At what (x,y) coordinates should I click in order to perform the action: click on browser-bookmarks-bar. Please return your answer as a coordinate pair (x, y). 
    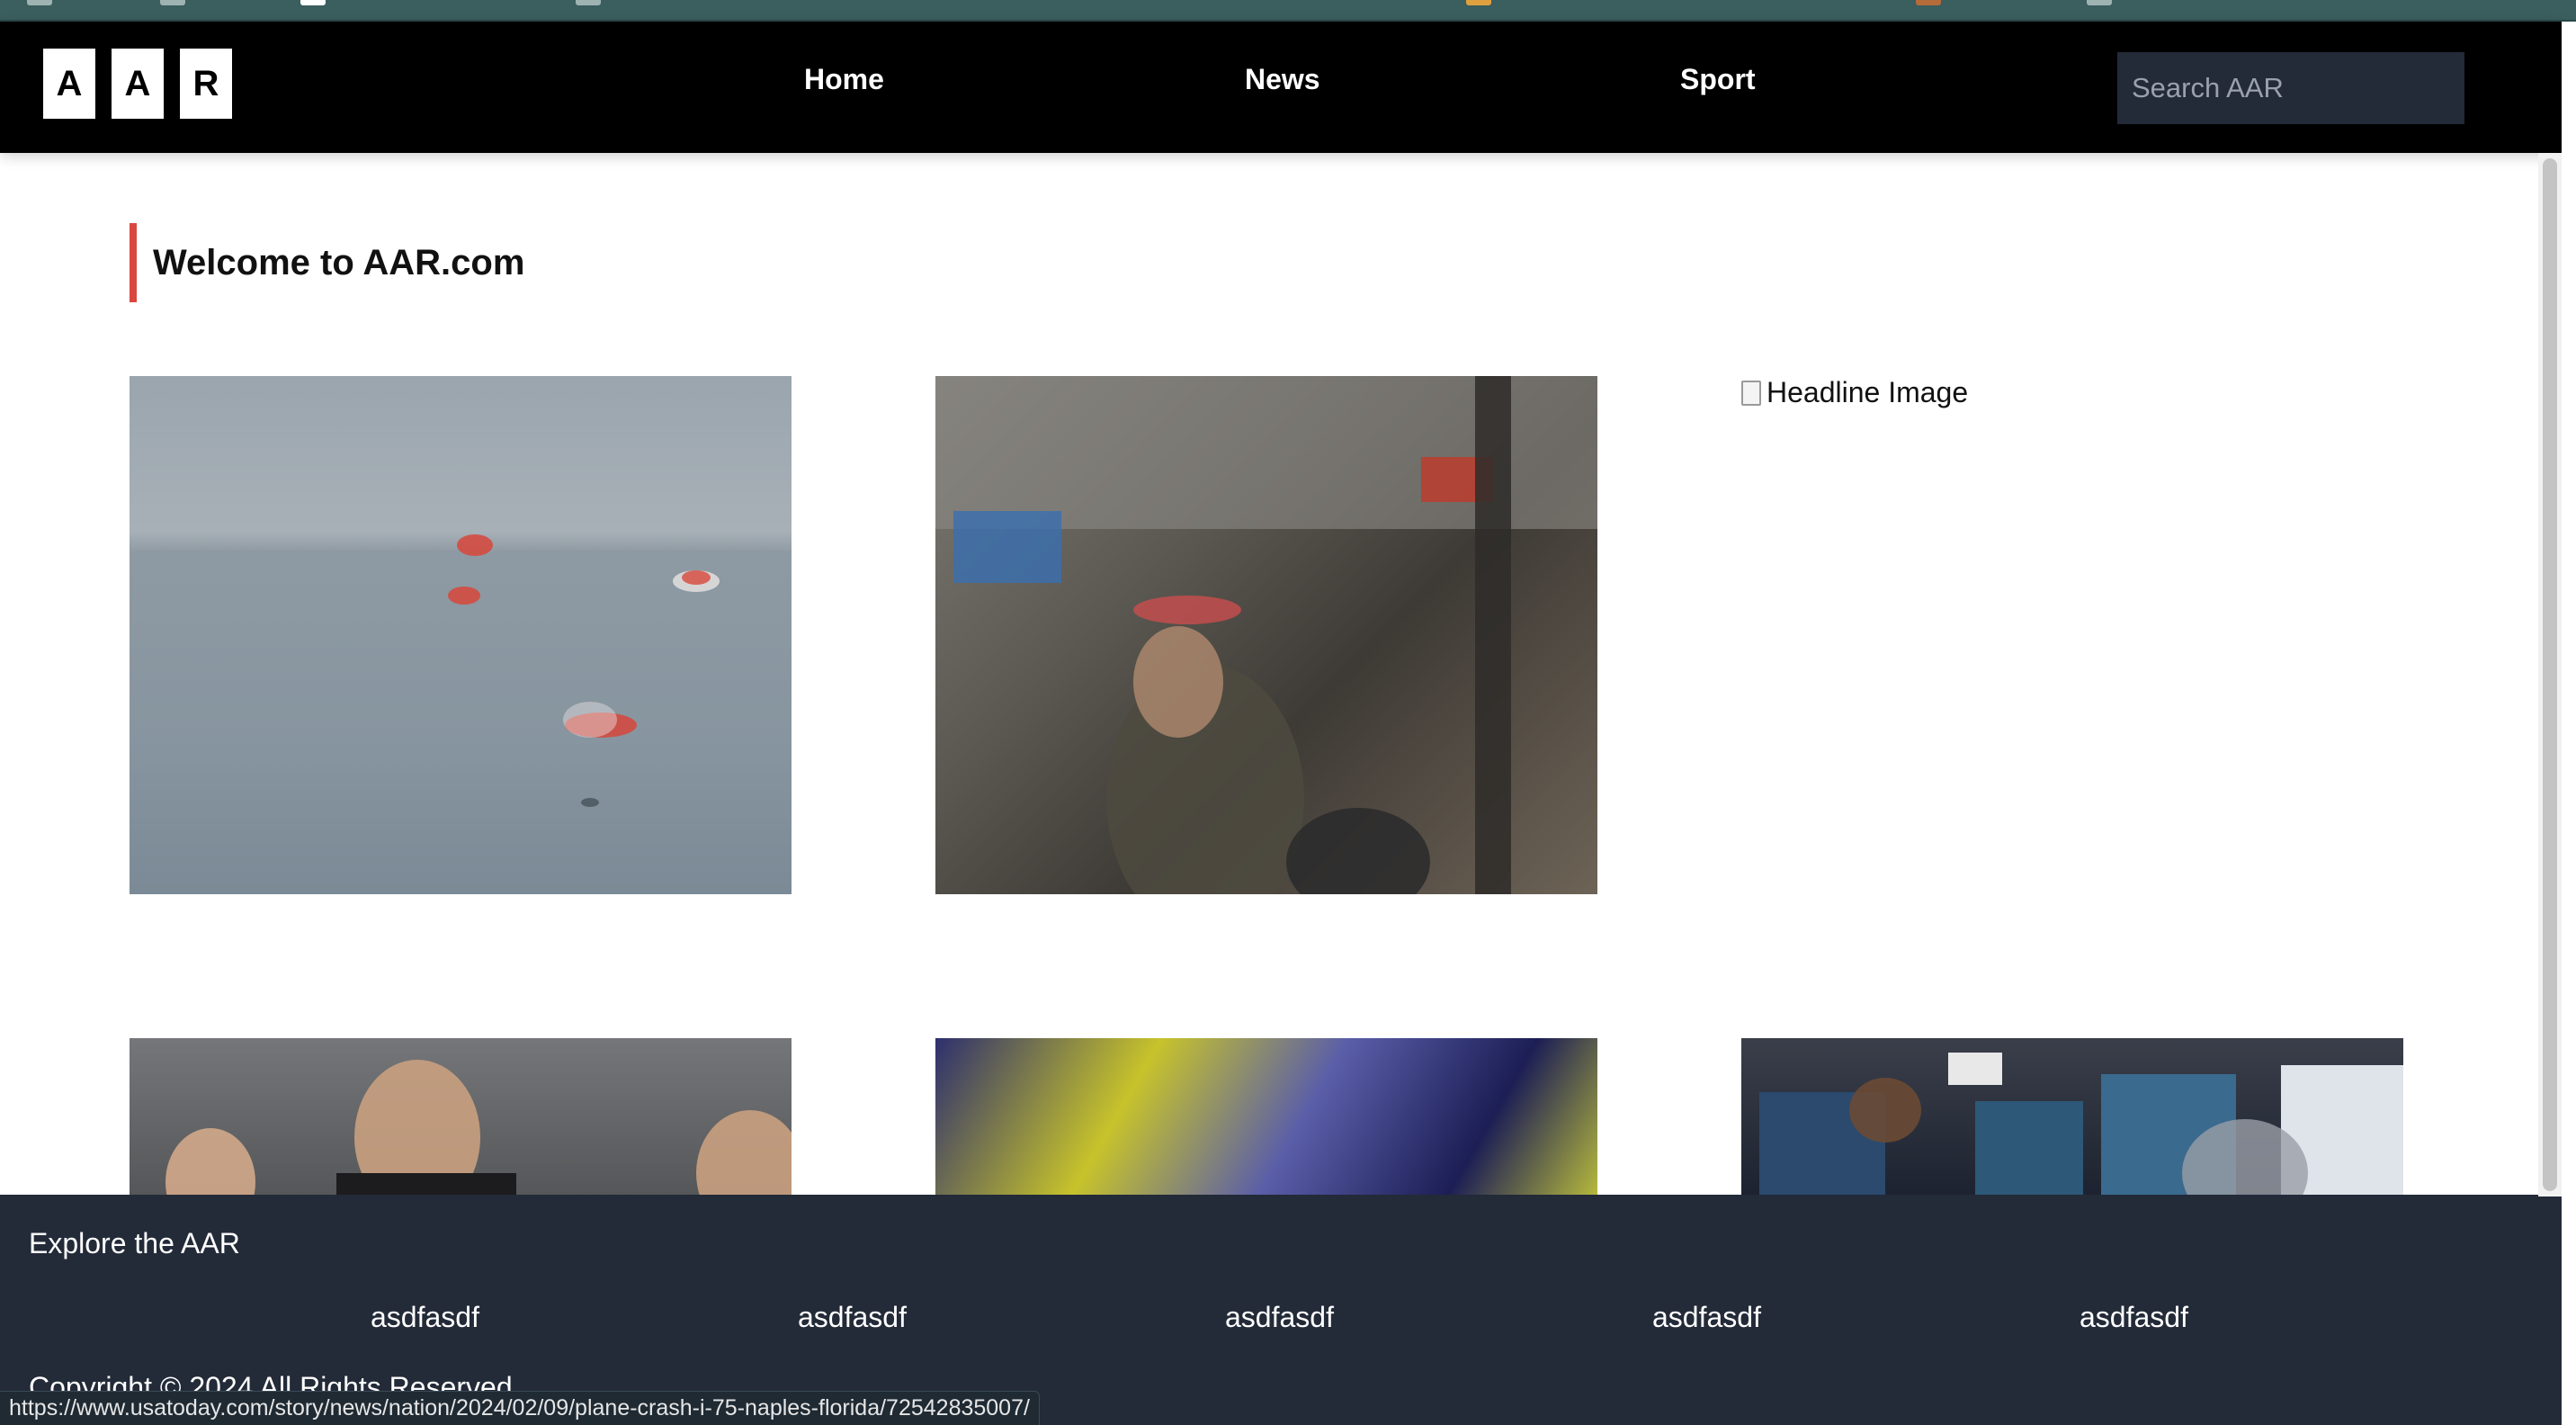
    Looking at the image, I should click on (1288, 11).